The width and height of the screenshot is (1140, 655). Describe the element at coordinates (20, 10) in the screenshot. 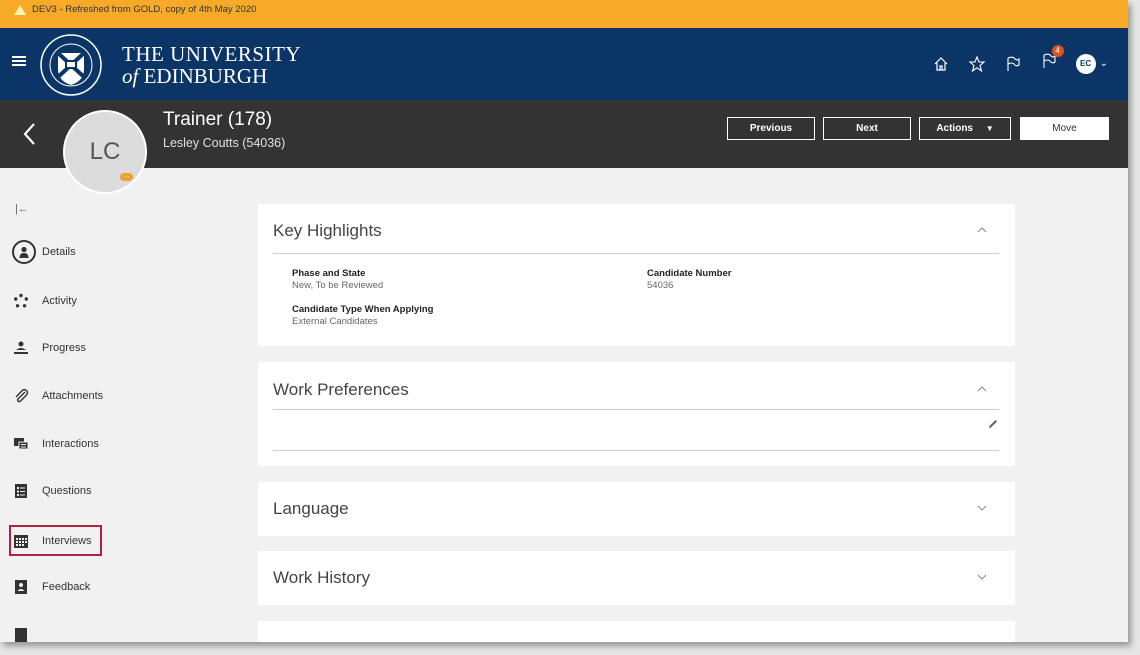

I see `warning-icon` at that location.